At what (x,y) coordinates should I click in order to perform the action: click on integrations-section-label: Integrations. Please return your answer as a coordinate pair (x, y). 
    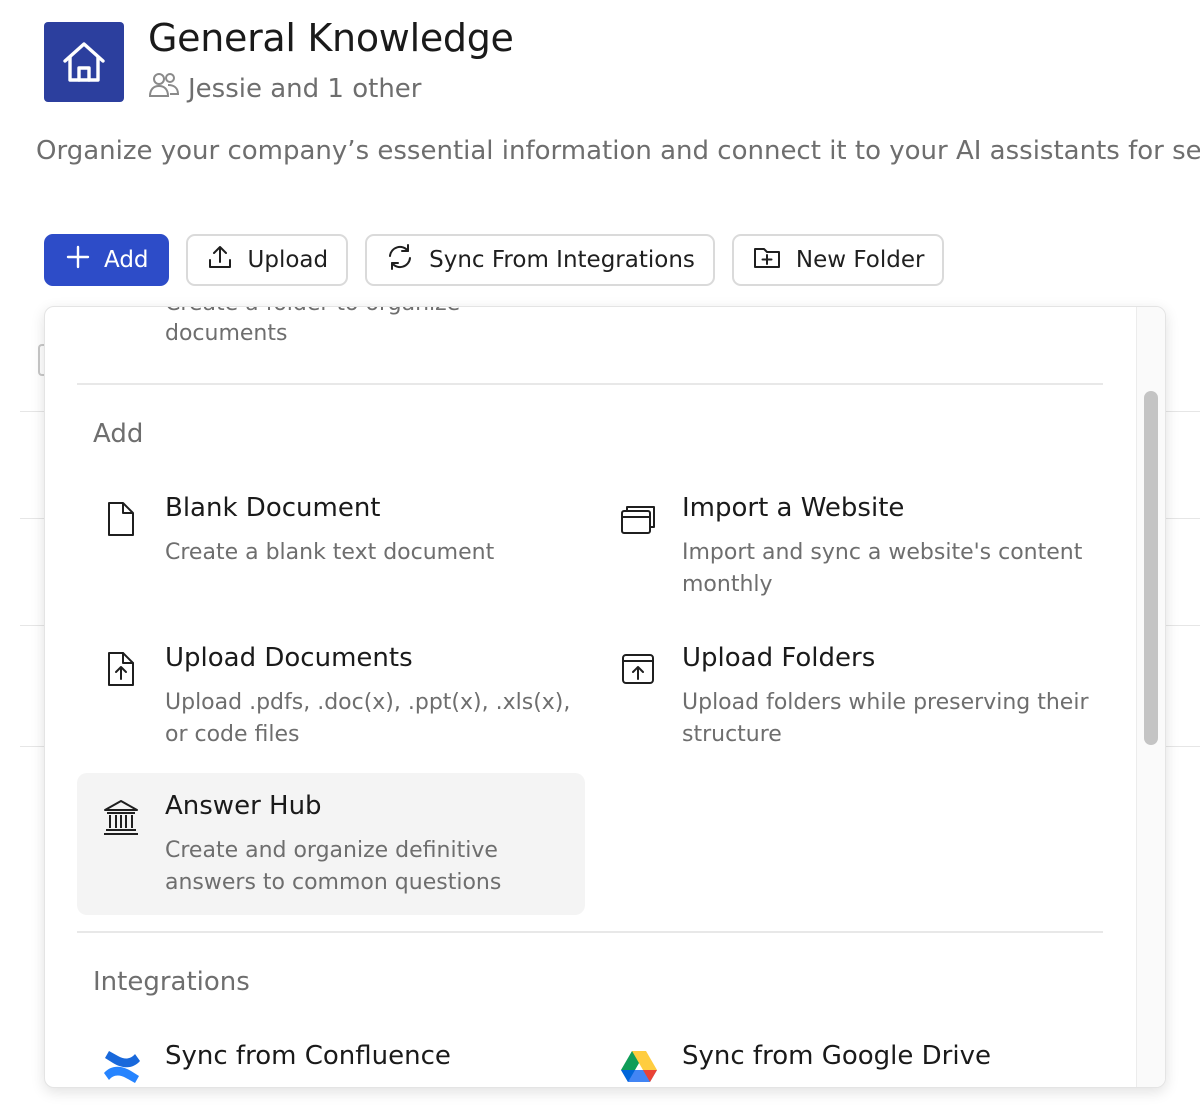
    Looking at the image, I should click on (171, 982).